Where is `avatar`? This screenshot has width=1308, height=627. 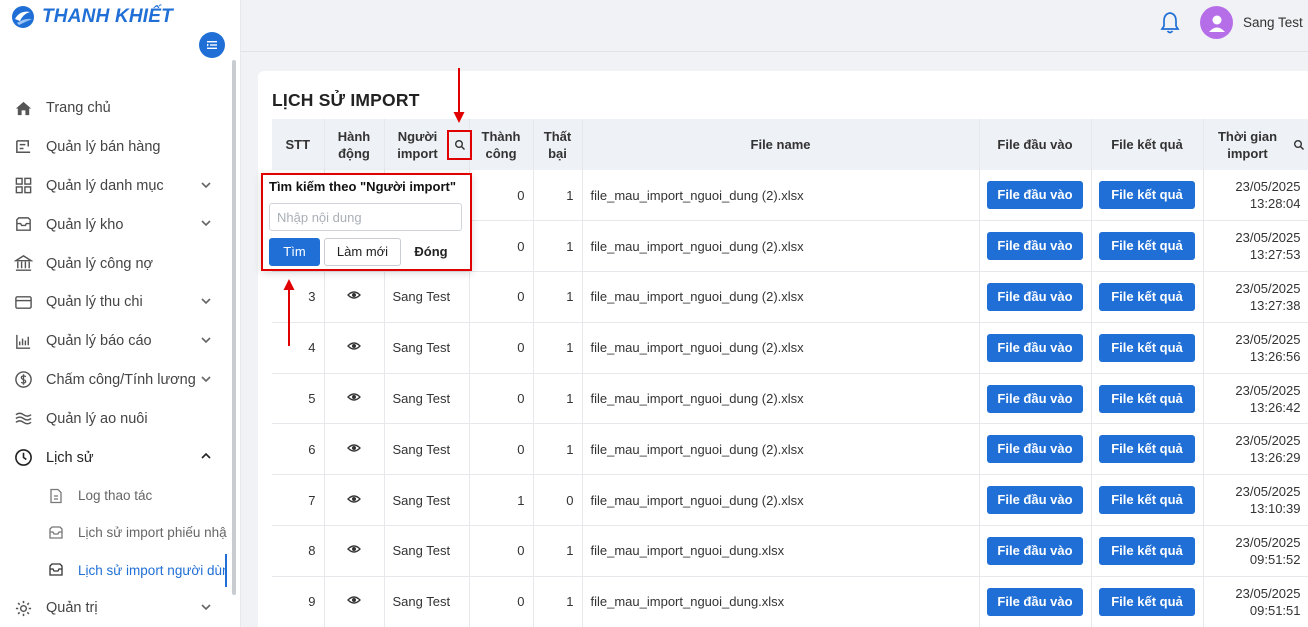
avatar is located at coordinates (1216, 22).